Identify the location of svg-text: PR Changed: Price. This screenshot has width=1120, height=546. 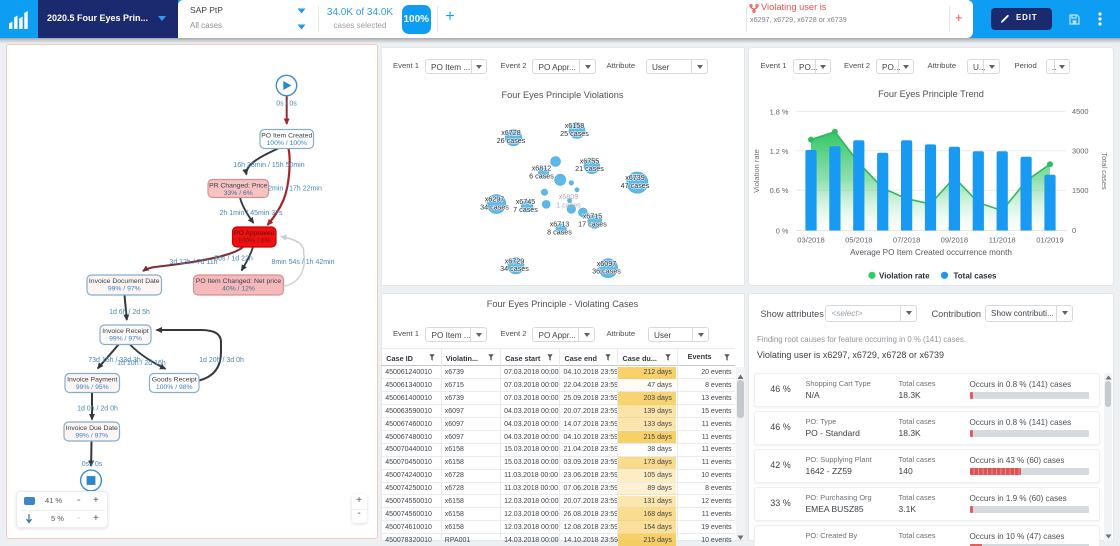
(238, 185).